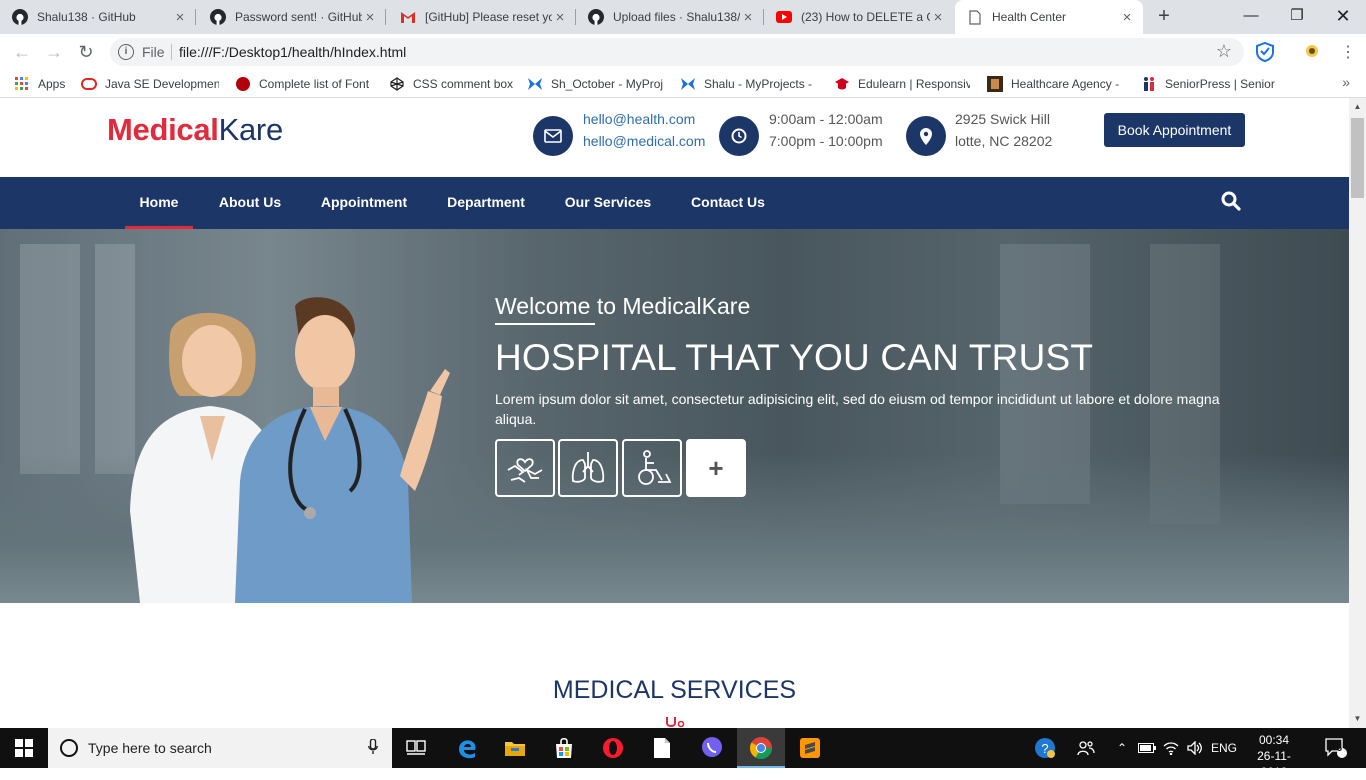 This screenshot has width=1366, height=780. What do you see at coordinates (220, 748) in the screenshot?
I see `taskbar-search-box: Type here to search` at bounding box center [220, 748].